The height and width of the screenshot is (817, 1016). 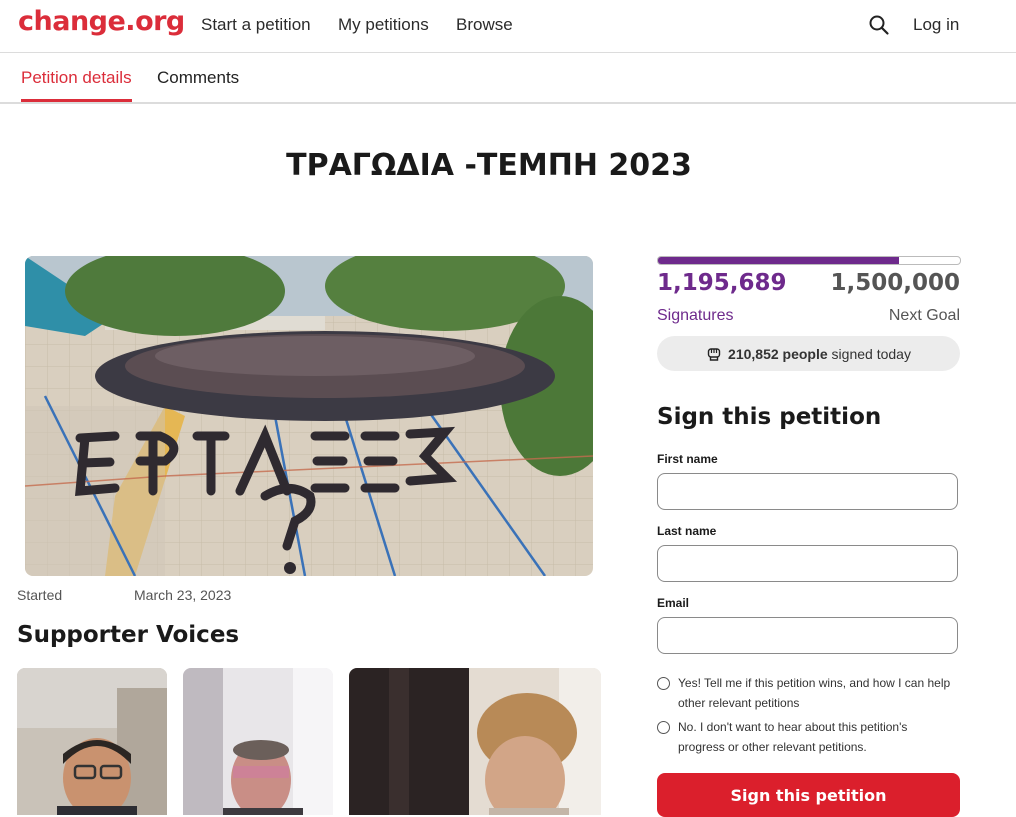 I want to click on goal-label: Next Goal, so click(x=924, y=315).